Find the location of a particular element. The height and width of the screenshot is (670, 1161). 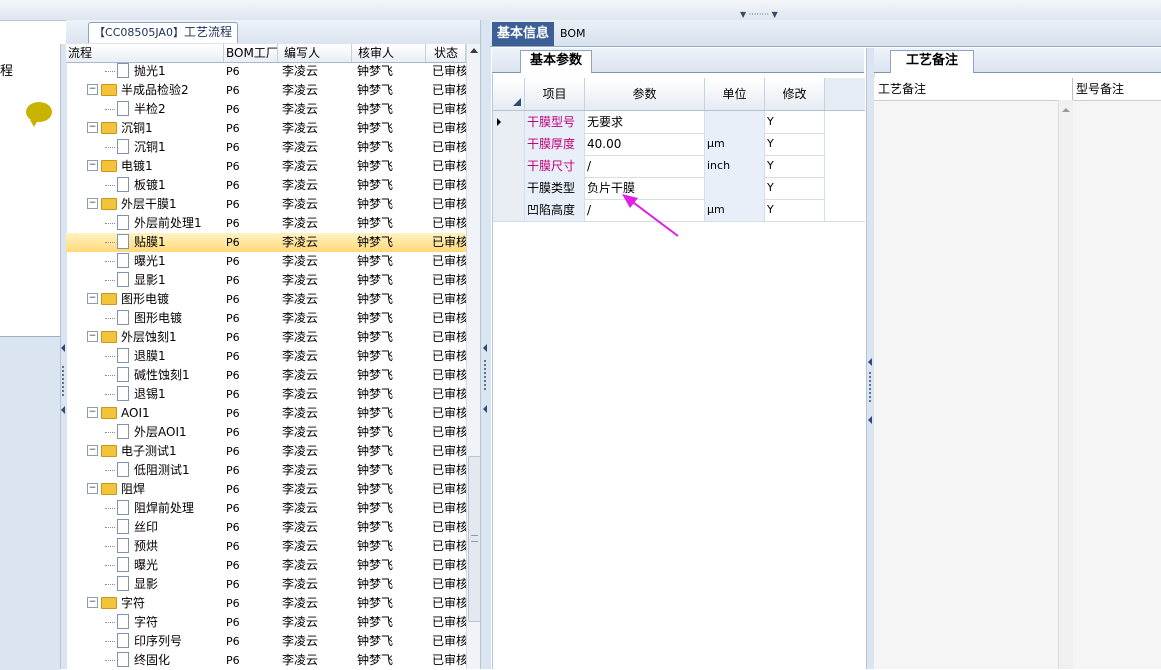

splitter-grip-icon: ▼ ········ ▼ is located at coordinates (770, 15).